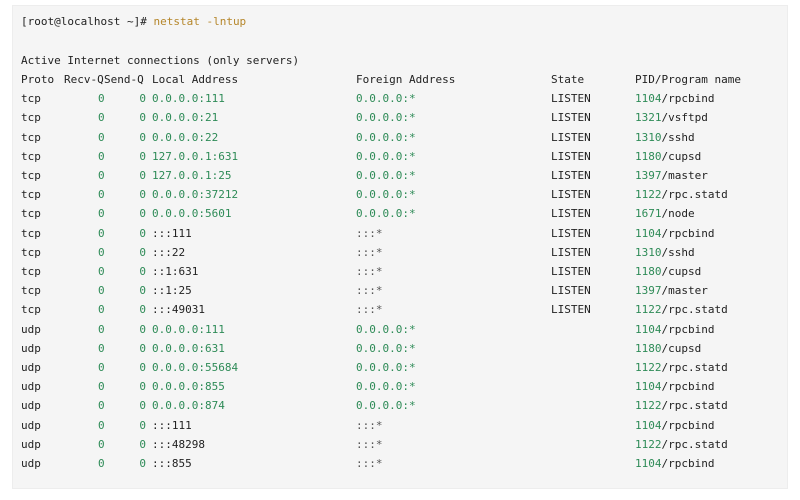  What do you see at coordinates (188, 329) in the screenshot?
I see `cell-local-address: 0.0.0.0:111` at bounding box center [188, 329].